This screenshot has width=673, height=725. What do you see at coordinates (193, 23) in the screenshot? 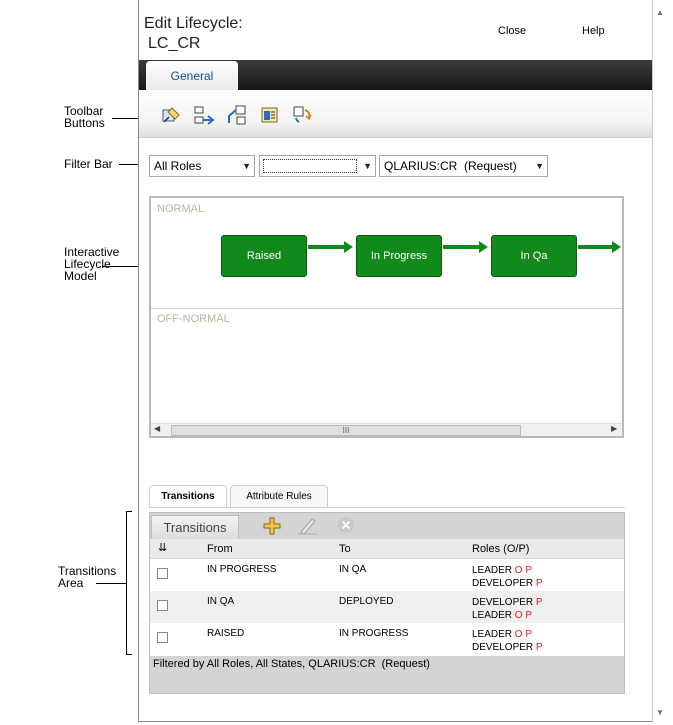
I see `page-title-line1: Edit Lifecycle:` at bounding box center [193, 23].